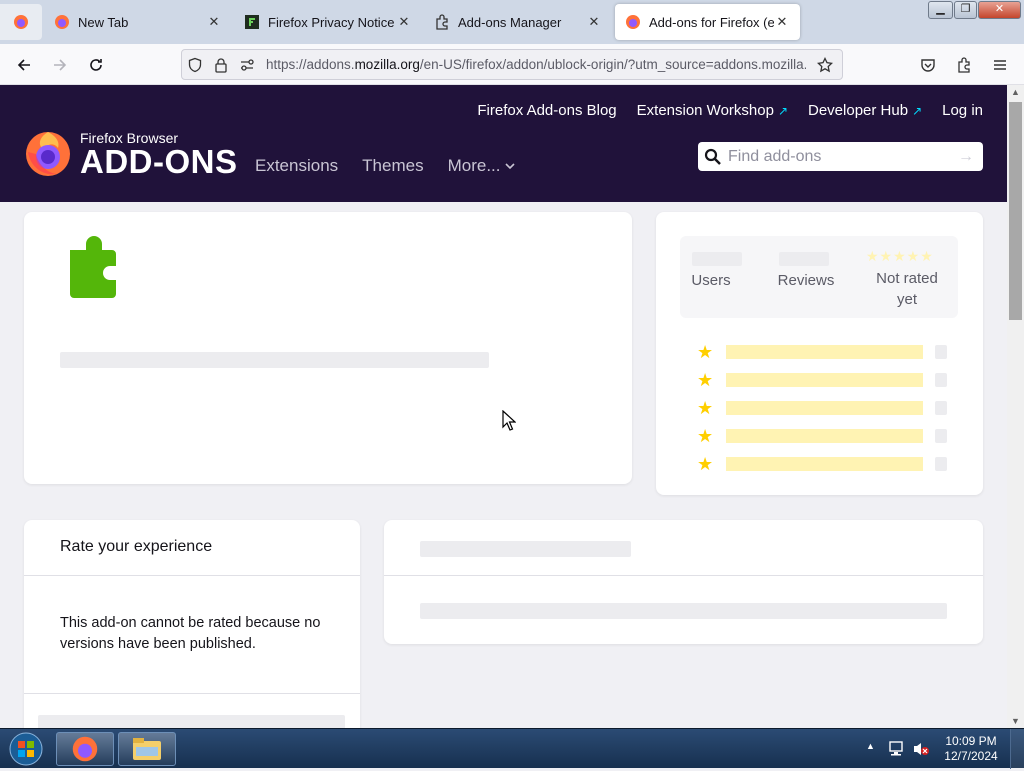  Describe the element at coordinates (512, 748) in the screenshot. I see `windows-taskbar: ▲ 10:09 PM 12/7/2024` at that location.